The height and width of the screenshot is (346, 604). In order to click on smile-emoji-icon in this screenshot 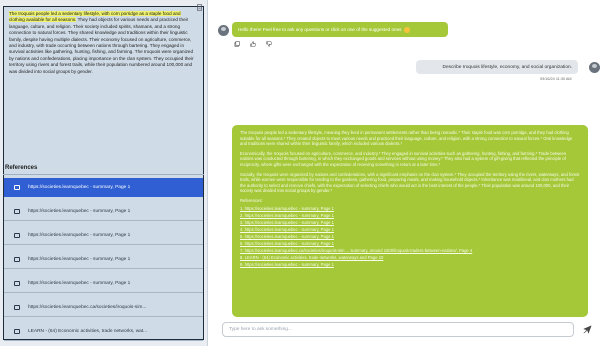, I will do `click(407, 29)`.